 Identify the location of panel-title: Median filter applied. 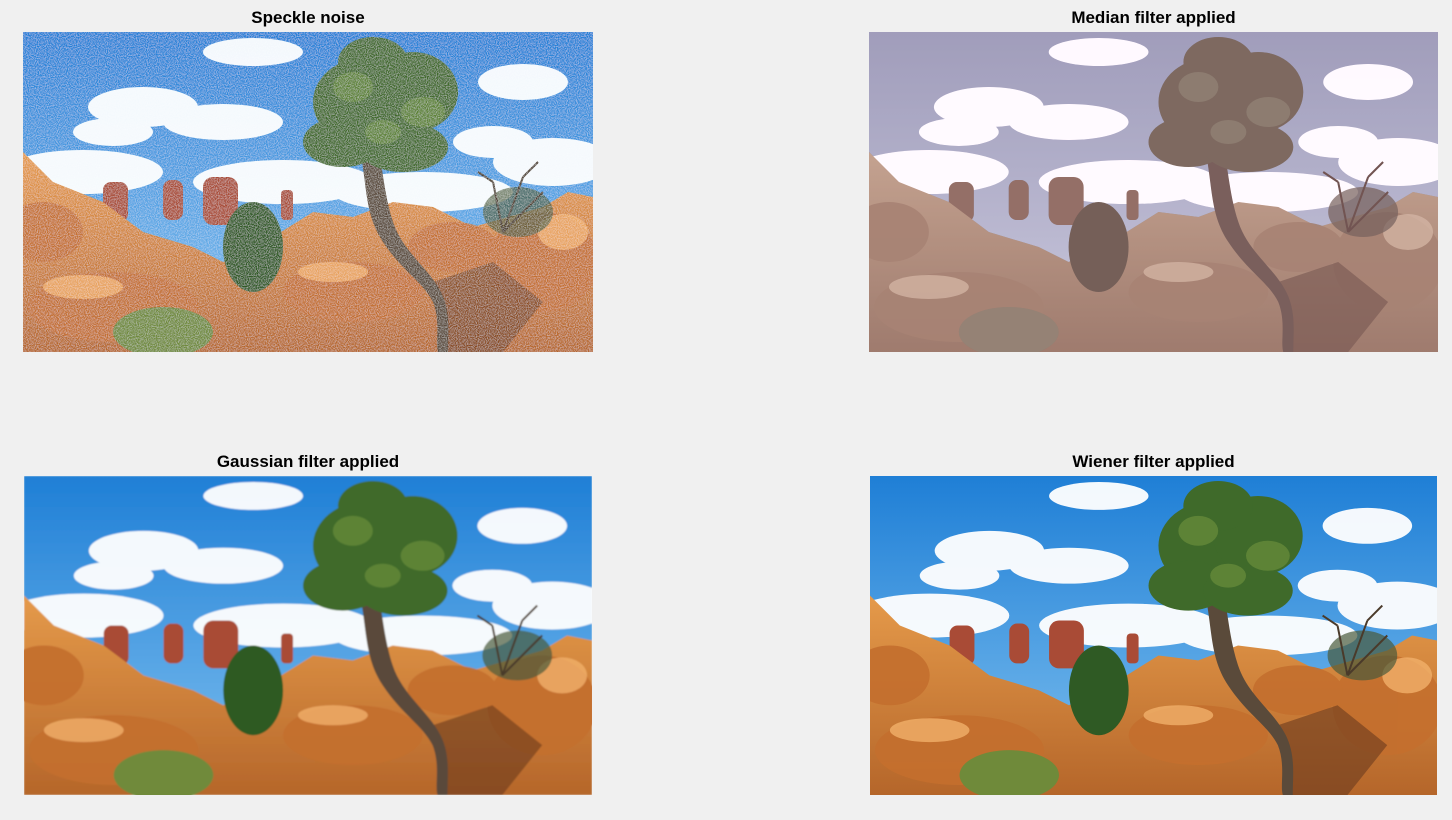
(1153, 17).